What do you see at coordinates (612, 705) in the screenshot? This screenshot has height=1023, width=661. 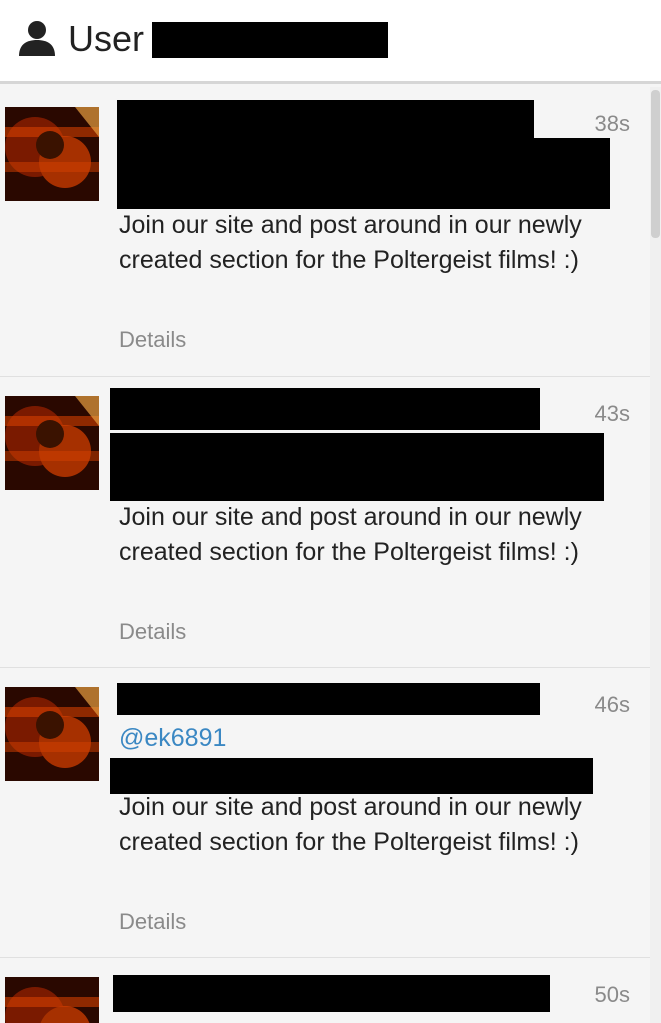 I see `tweet-timestamp: 46s` at bounding box center [612, 705].